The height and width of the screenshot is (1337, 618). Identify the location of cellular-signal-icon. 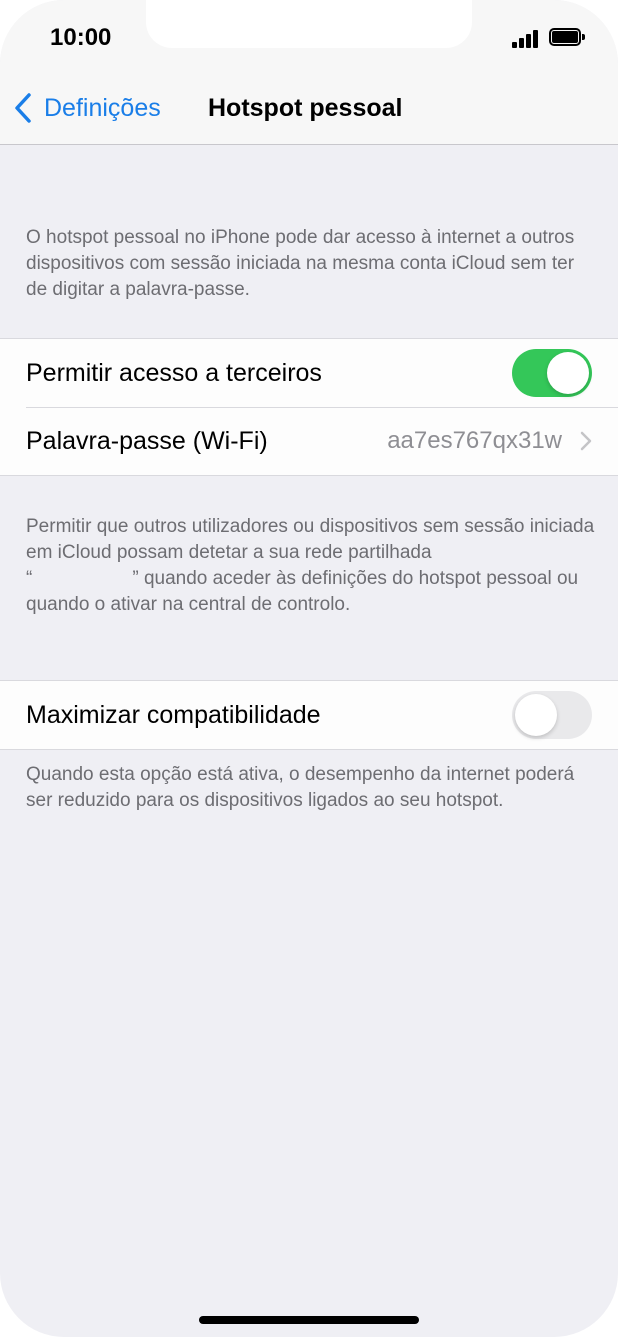
(527, 39).